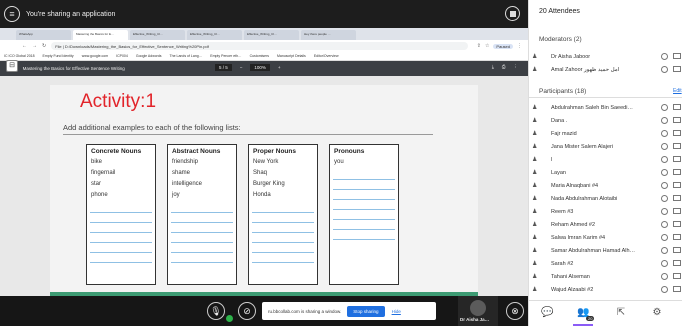 This screenshot has width=682, height=326. Describe the element at coordinates (503, 46) in the screenshot. I see `profile-button: Paused` at that location.